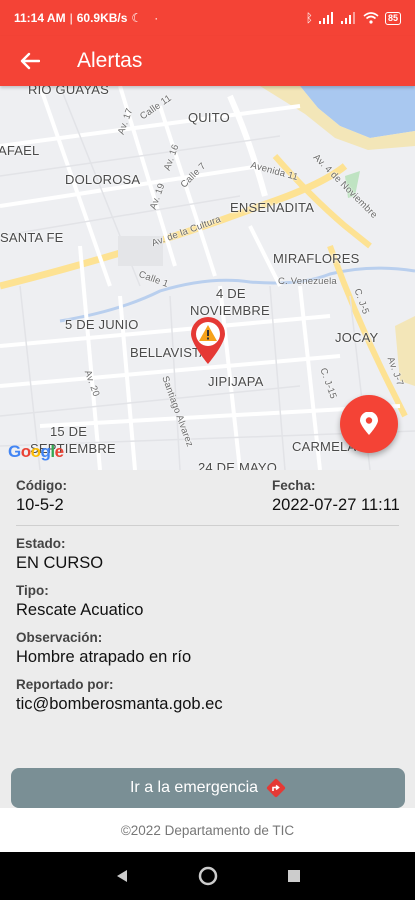  Describe the element at coordinates (371, 18) in the screenshot. I see `wifi-icon` at that location.